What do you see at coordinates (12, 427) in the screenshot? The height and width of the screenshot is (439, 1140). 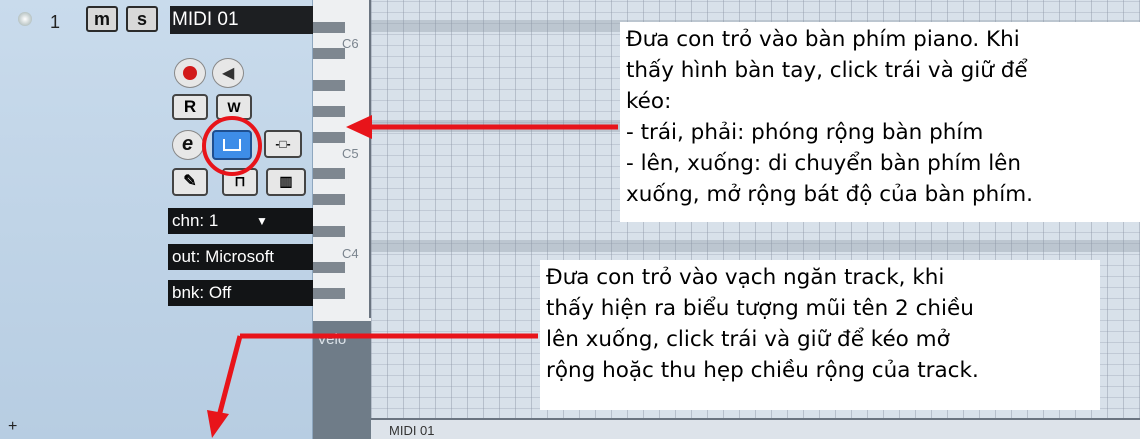 I see `add-track-button: +` at bounding box center [12, 427].